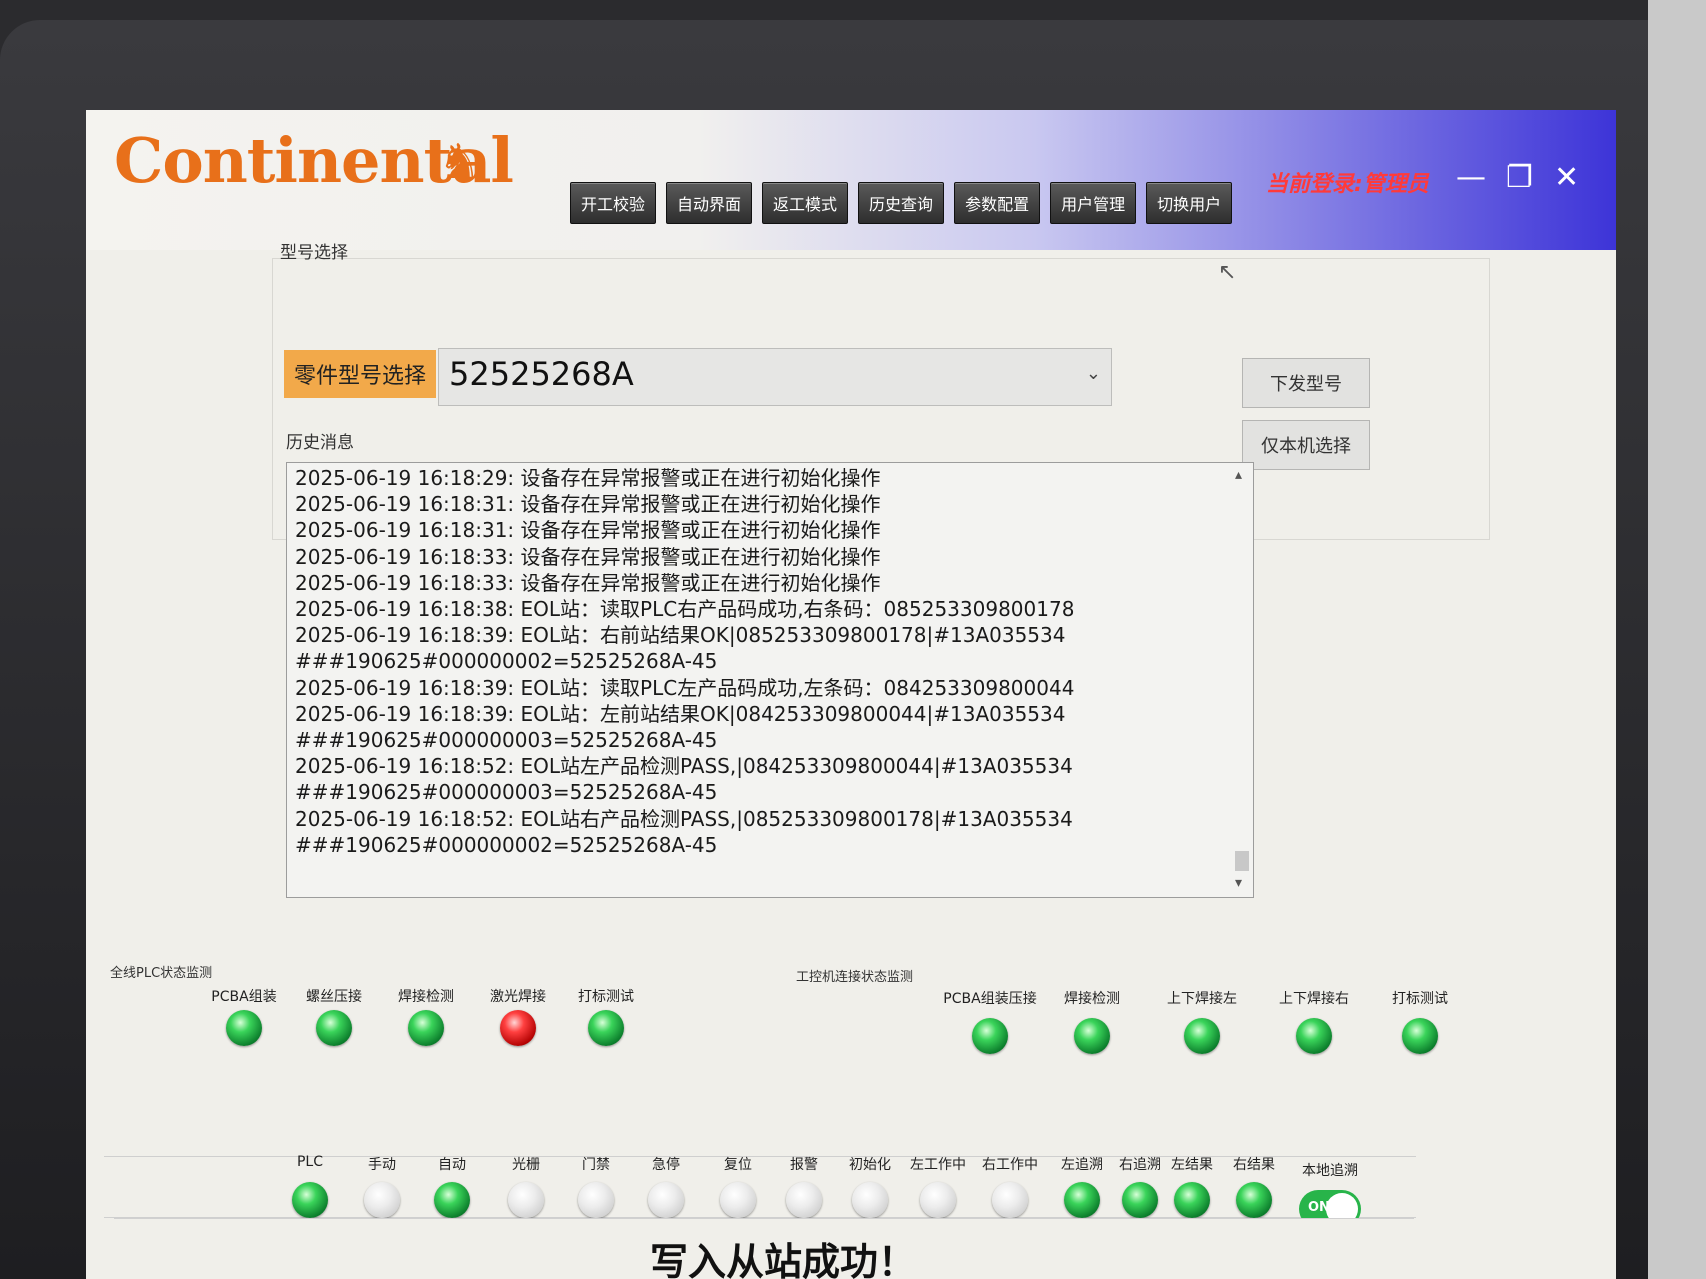  I want to click on download-model-button: 下发型号, so click(1306, 383).